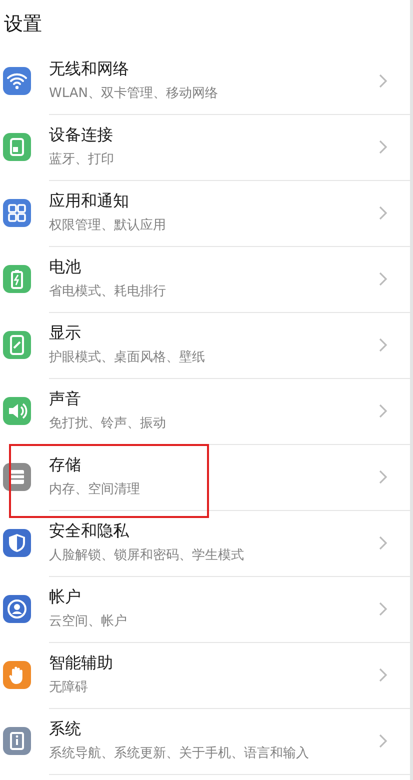 The width and height of the screenshot is (413, 780). What do you see at coordinates (108, 225) in the screenshot?
I see `item-subtitle: 权限管理、默认应用` at bounding box center [108, 225].